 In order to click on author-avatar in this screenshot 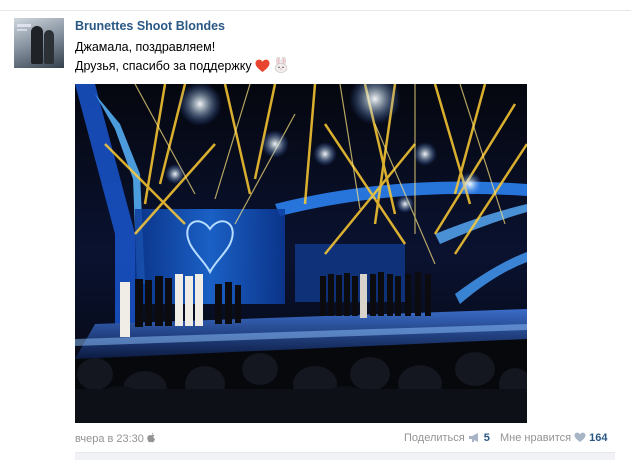, I will do `click(39, 43)`.